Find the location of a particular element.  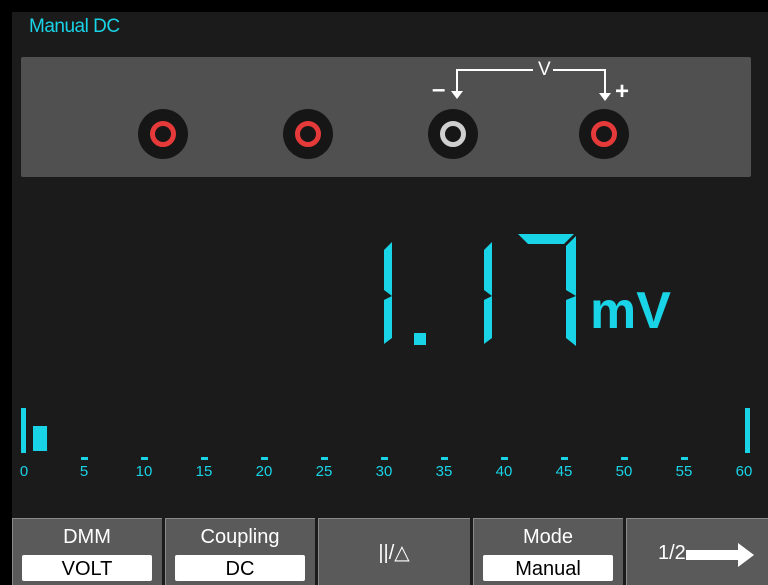

scale-label: 30 is located at coordinates (384, 471).